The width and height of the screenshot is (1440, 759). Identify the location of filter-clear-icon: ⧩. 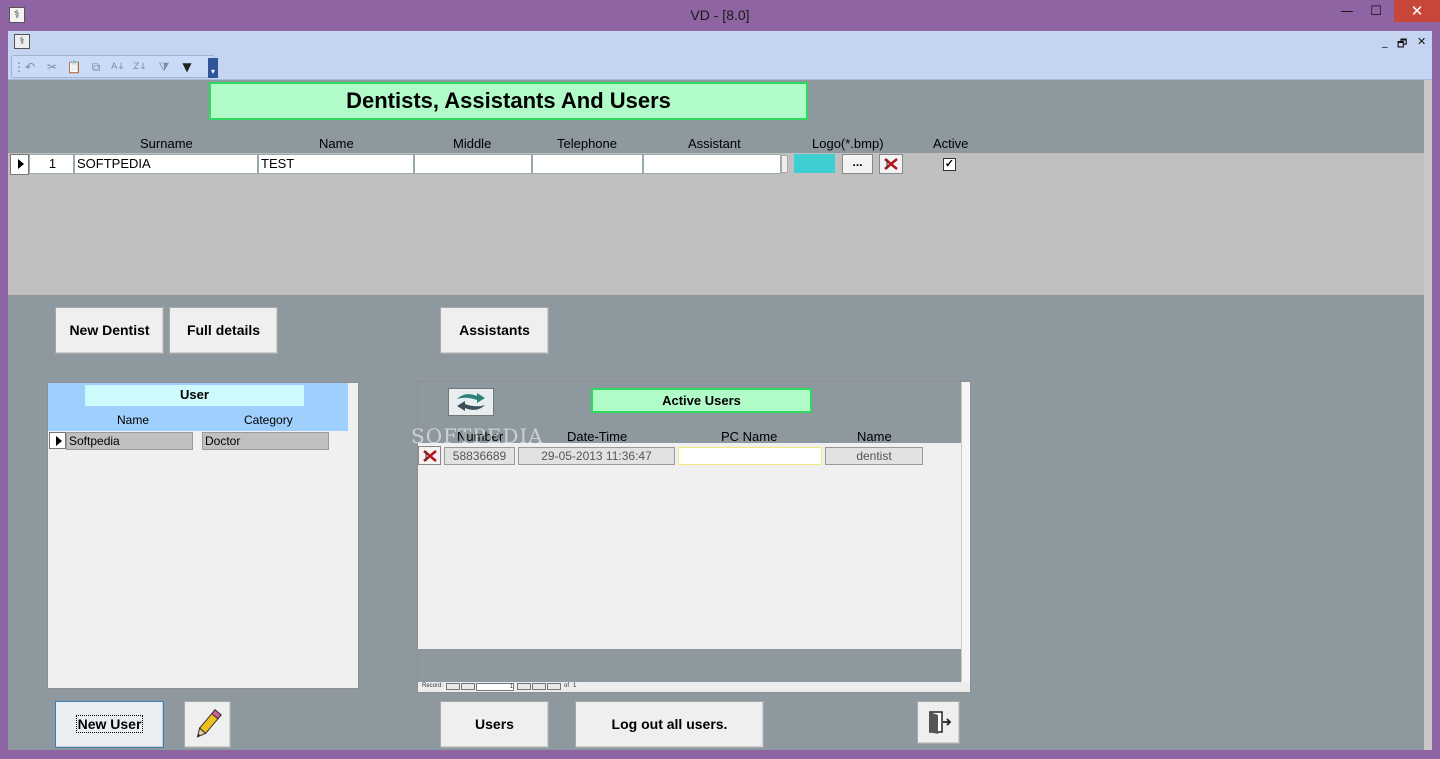
(164, 67).